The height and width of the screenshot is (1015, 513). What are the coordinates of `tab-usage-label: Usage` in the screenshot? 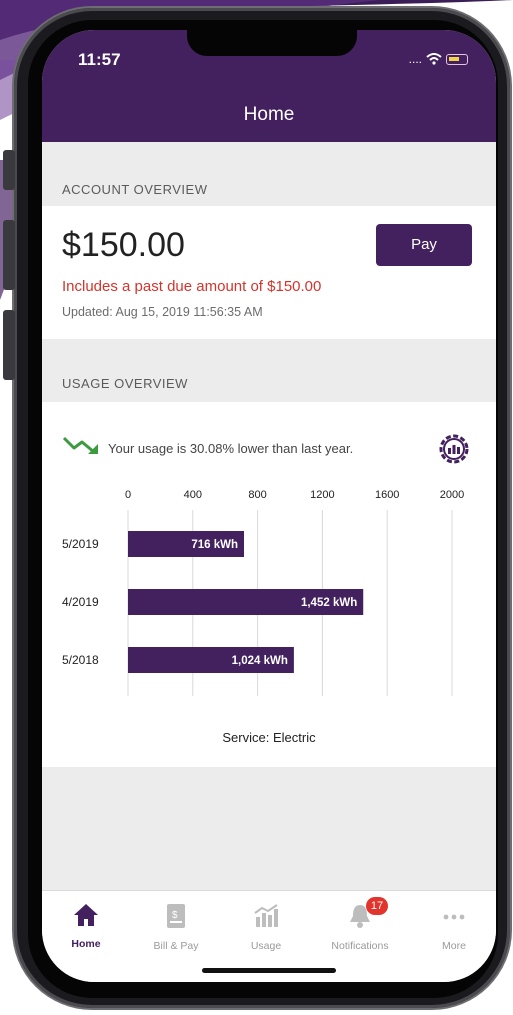 It's located at (266, 946).